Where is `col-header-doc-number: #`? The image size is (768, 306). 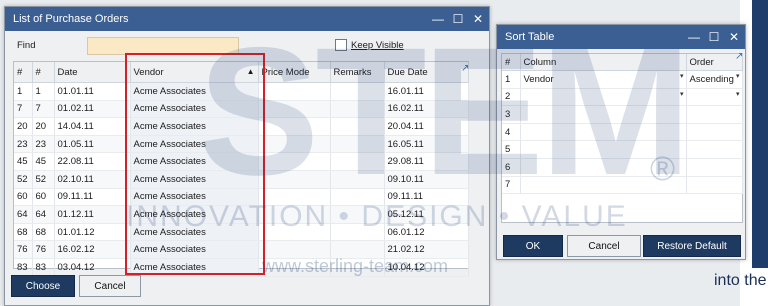
col-header-doc-number: # is located at coordinates (43, 72).